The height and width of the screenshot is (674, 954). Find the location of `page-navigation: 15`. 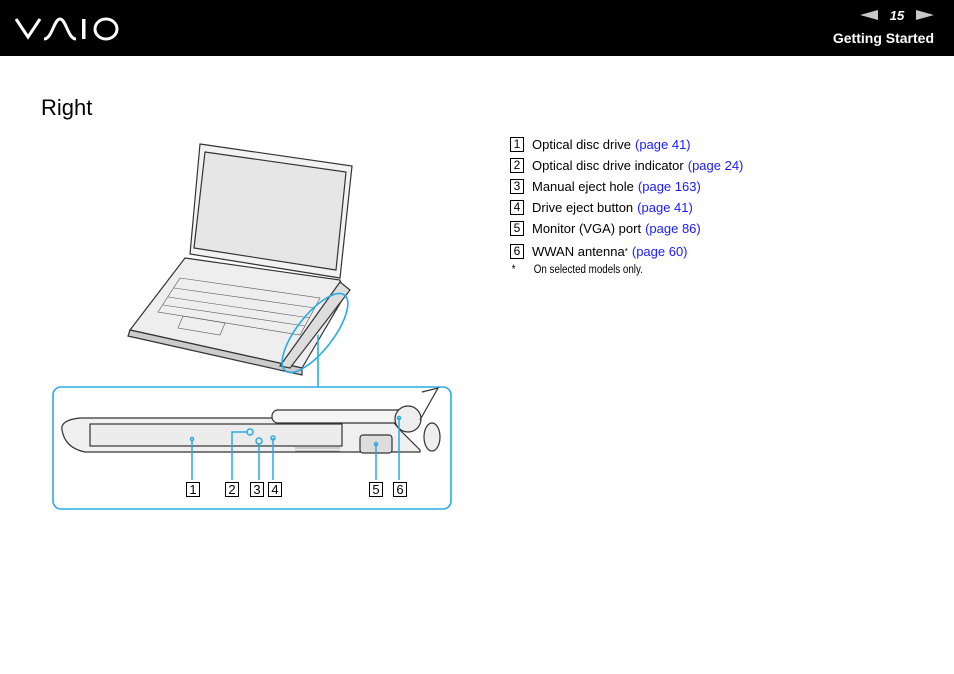

page-navigation: 15 is located at coordinates (897, 15).